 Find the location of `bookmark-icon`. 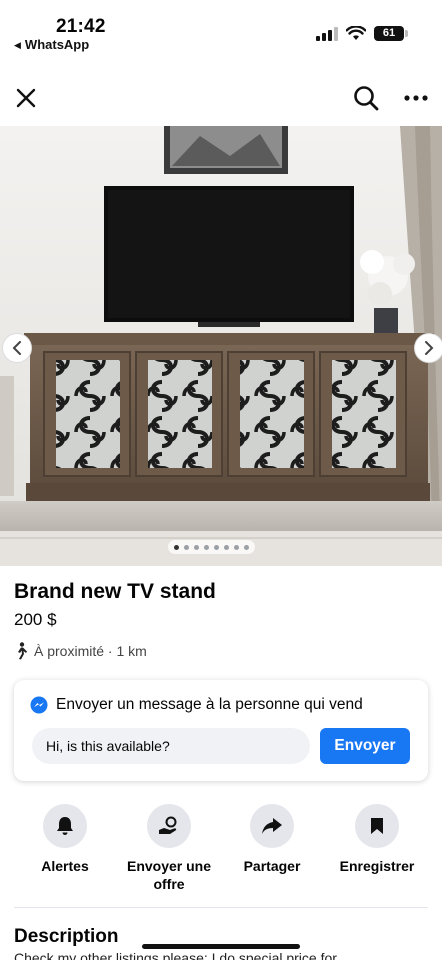

bookmark-icon is located at coordinates (377, 826).